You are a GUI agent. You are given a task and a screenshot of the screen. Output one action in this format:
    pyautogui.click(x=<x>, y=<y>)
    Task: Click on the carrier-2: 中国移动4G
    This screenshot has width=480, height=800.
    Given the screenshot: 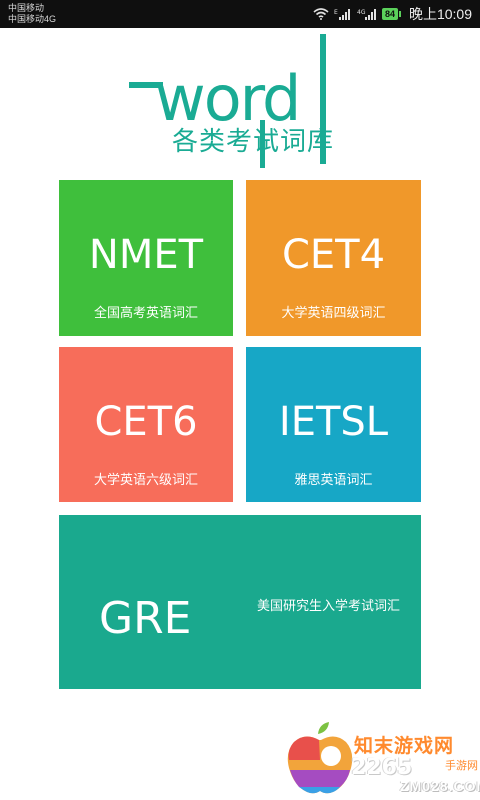 What is the action you would take?
    pyautogui.click(x=32, y=19)
    